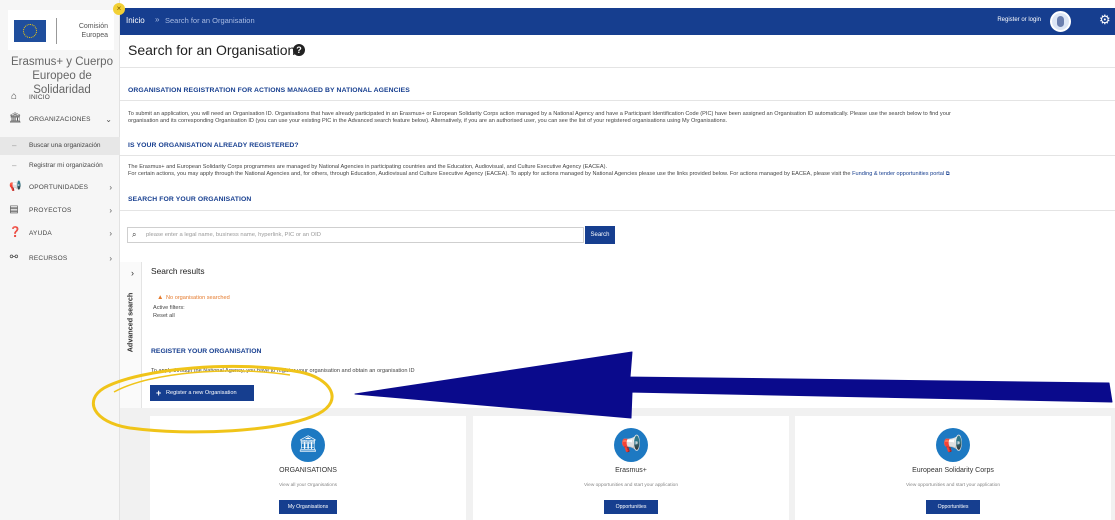 Image resolution: width=1115 pixels, height=520 pixels. I want to click on sidebar-subitem-registrar: – Registrar mi organización, so click(60, 166).